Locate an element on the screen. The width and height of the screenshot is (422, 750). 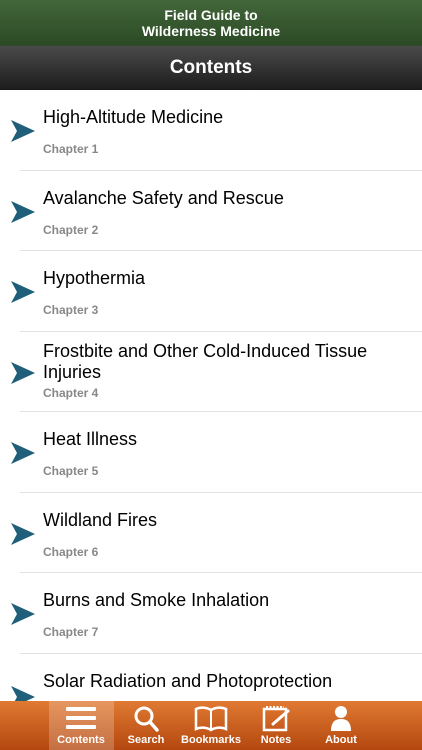
chapter-row-8: Solar Radiation and Photoprotection is located at coordinates (211, 677).